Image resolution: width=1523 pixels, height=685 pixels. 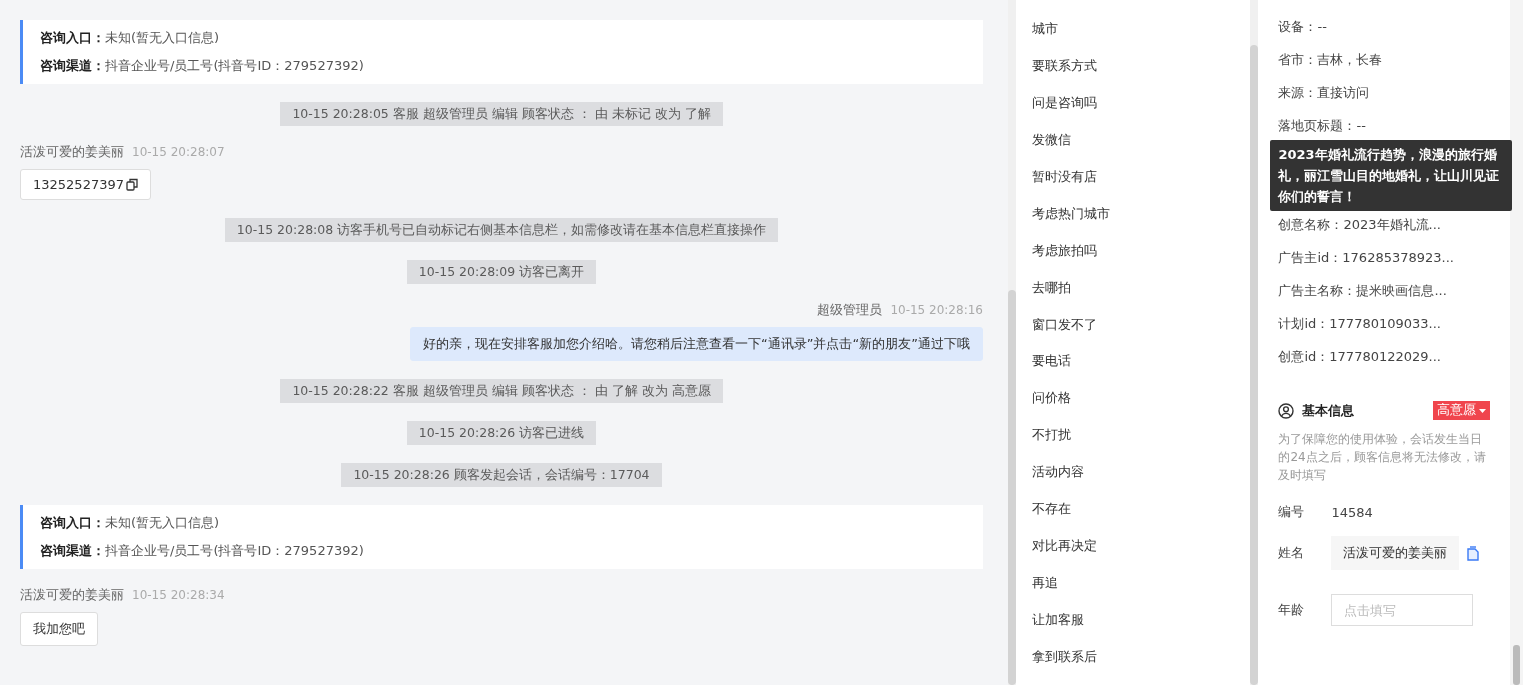 I want to click on quick-reply-item: 问价格, so click(x=1051, y=398).